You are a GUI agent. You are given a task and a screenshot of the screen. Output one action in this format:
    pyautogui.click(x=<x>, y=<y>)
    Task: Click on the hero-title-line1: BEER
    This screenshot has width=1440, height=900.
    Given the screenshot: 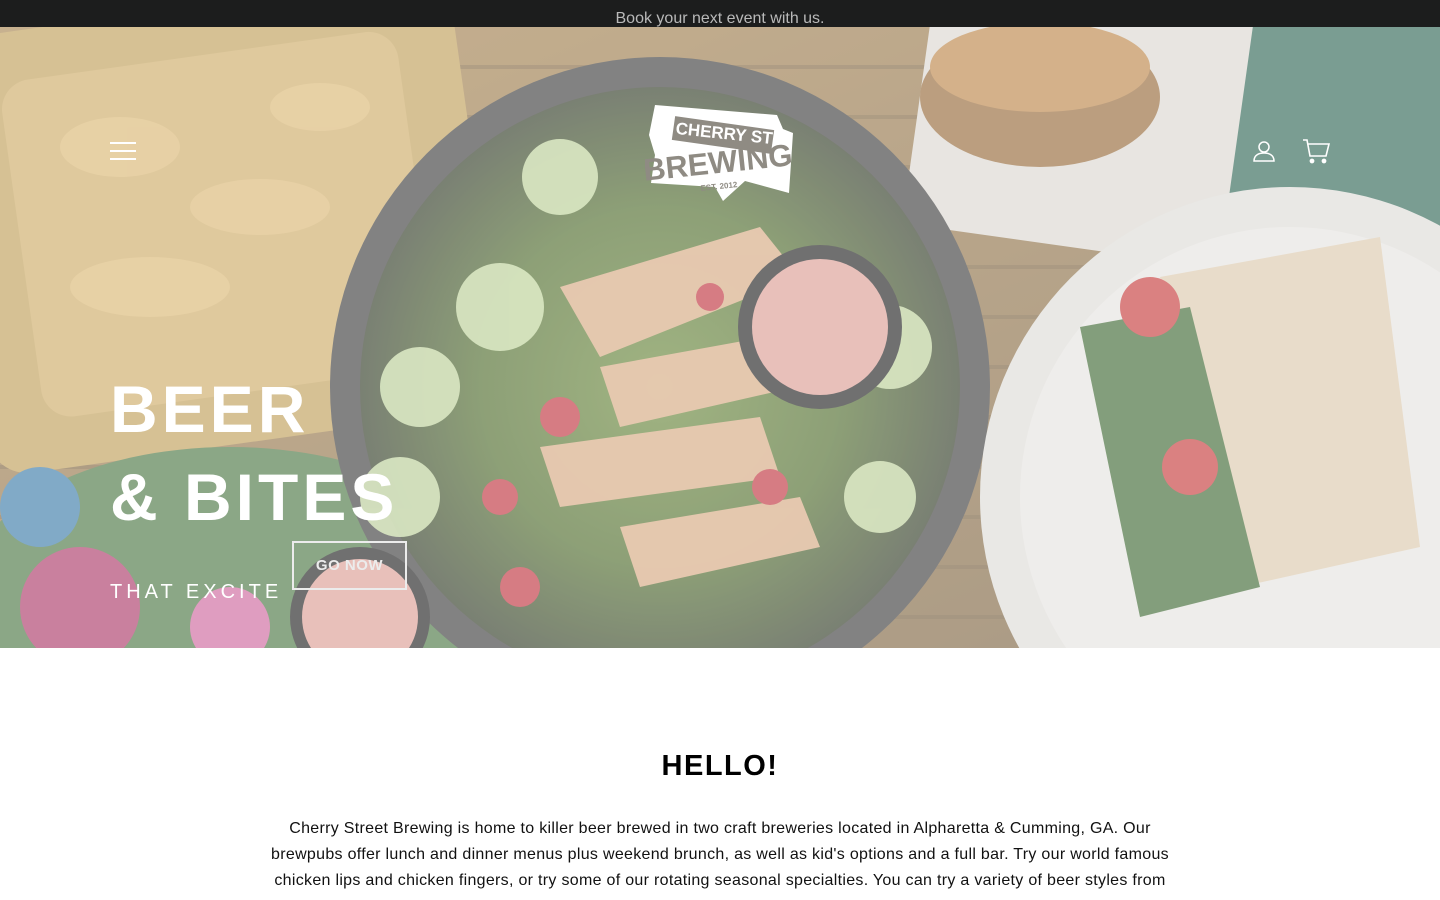 What is the action you would take?
    pyautogui.click(x=210, y=409)
    